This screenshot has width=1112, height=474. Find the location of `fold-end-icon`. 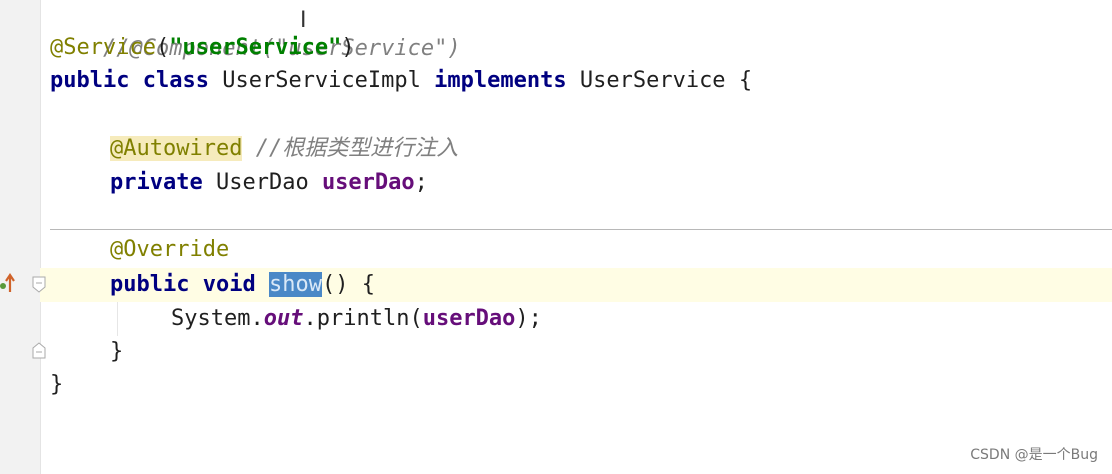

fold-end-icon is located at coordinates (39, 350).